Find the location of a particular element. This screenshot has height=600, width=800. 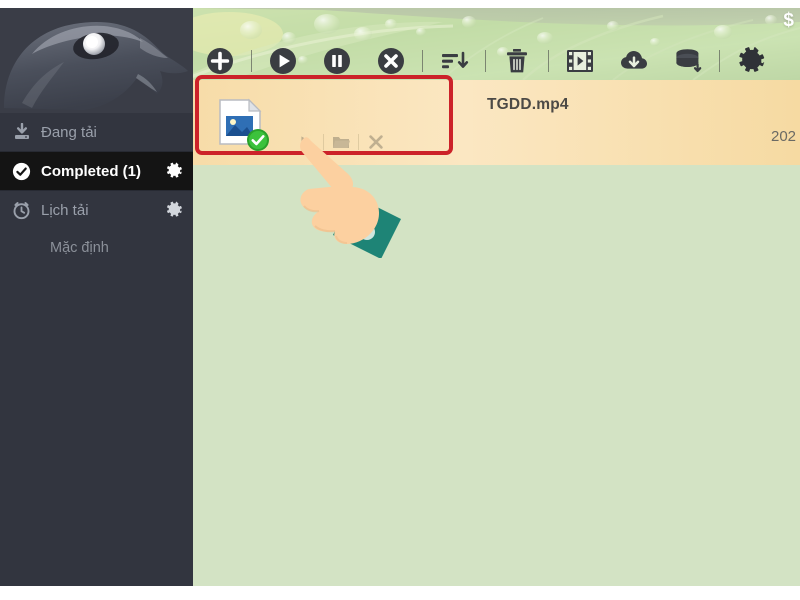

start-download-button is located at coordinates (283, 61).